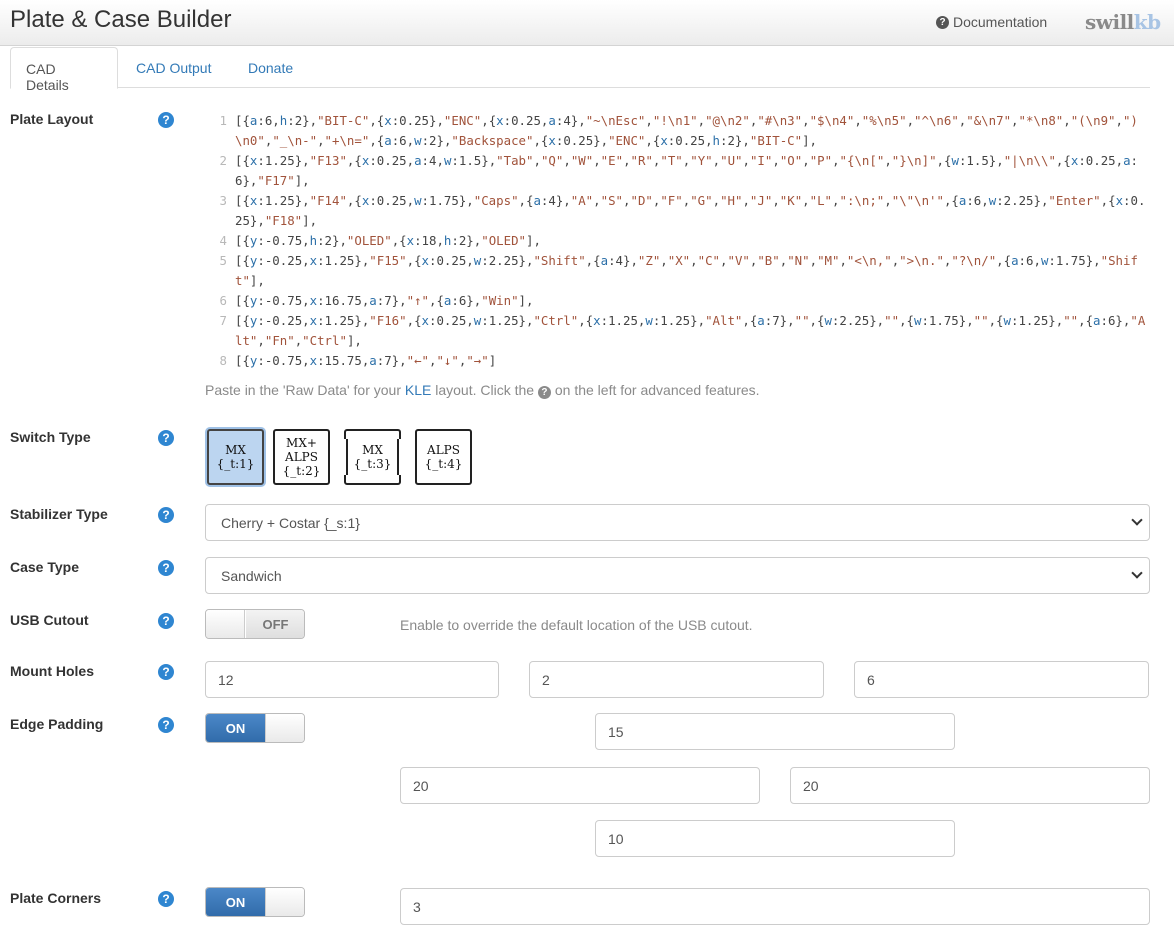 The width and height of the screenshot is (1174, 935). I want to click on case-type-select: Sandwich, so click(677, 575).